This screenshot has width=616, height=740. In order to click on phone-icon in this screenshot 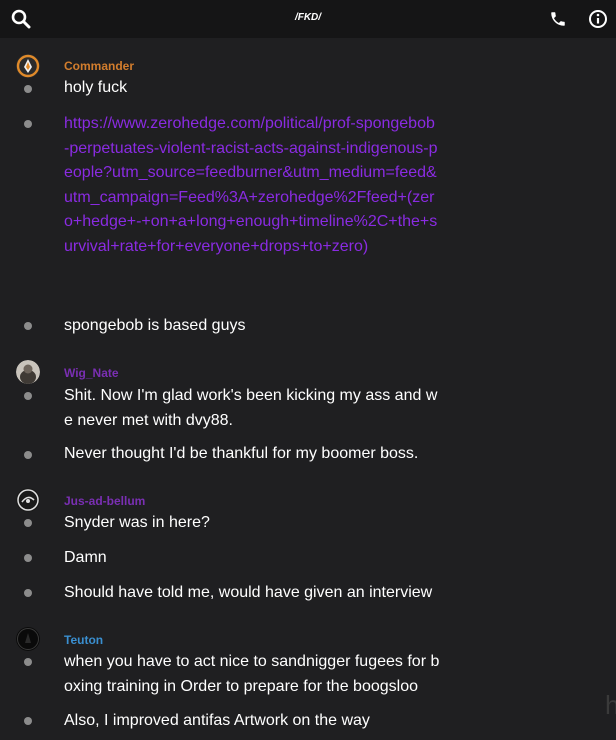, I will do `click(558, 19)`.